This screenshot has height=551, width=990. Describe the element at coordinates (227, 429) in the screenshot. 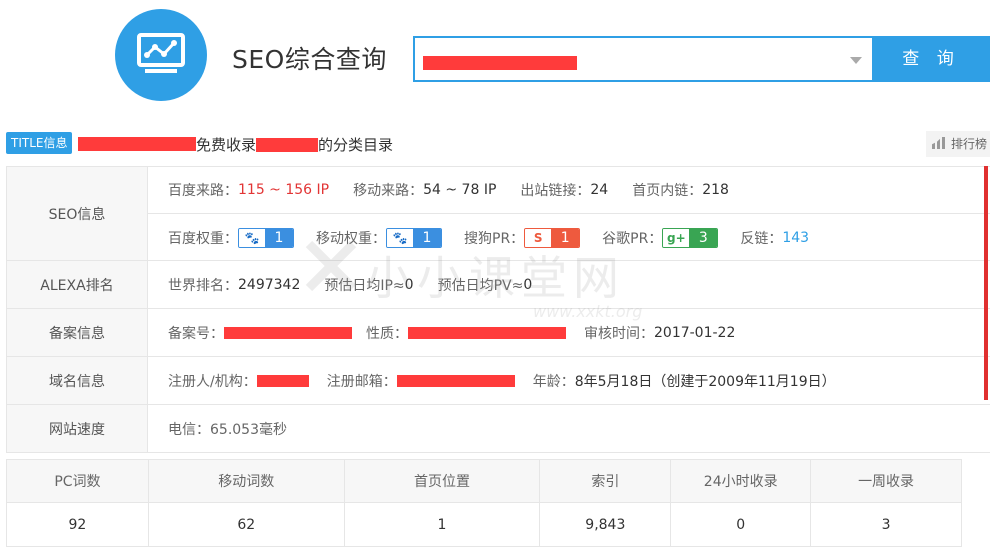

I see `speed-value: 电信：65.053毫秒` at that location.